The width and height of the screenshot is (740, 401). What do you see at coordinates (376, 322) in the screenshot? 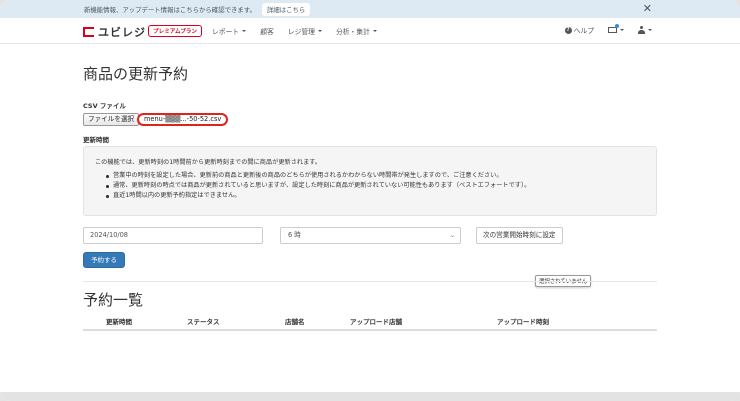
I see `column-header-upload-store: アップロード店舗` at bounding box center [376, 322].